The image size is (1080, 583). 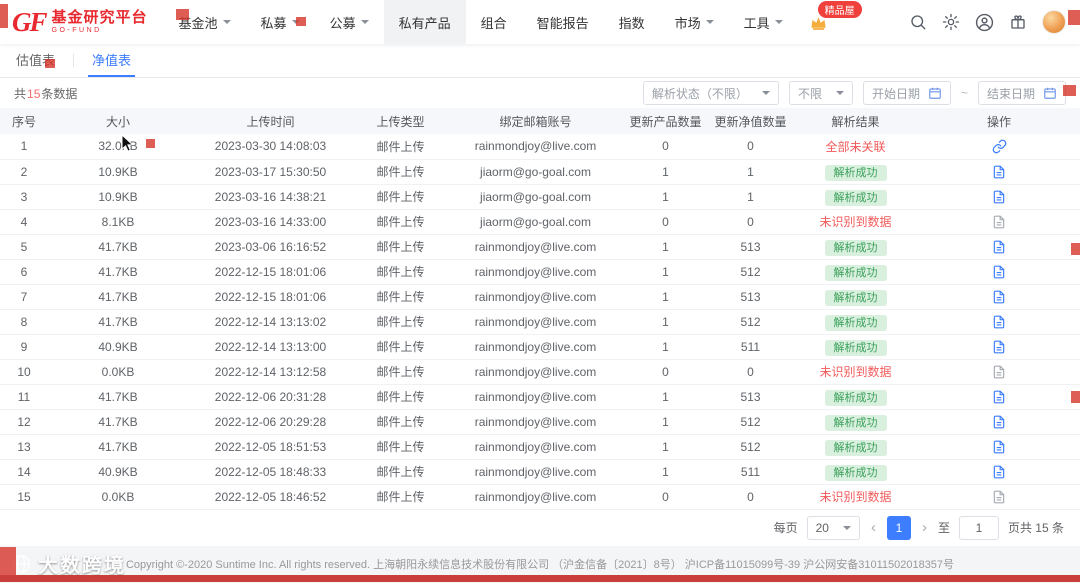 What do you see at coordinates (1018, 22) in the screenshot?
I see `gift-icon` at bounding box center [1018, 22].